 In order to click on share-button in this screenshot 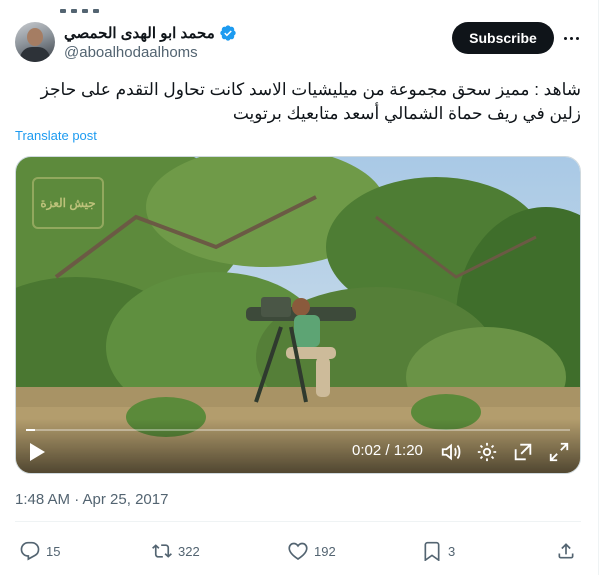, I will do `click(566, 551)`.